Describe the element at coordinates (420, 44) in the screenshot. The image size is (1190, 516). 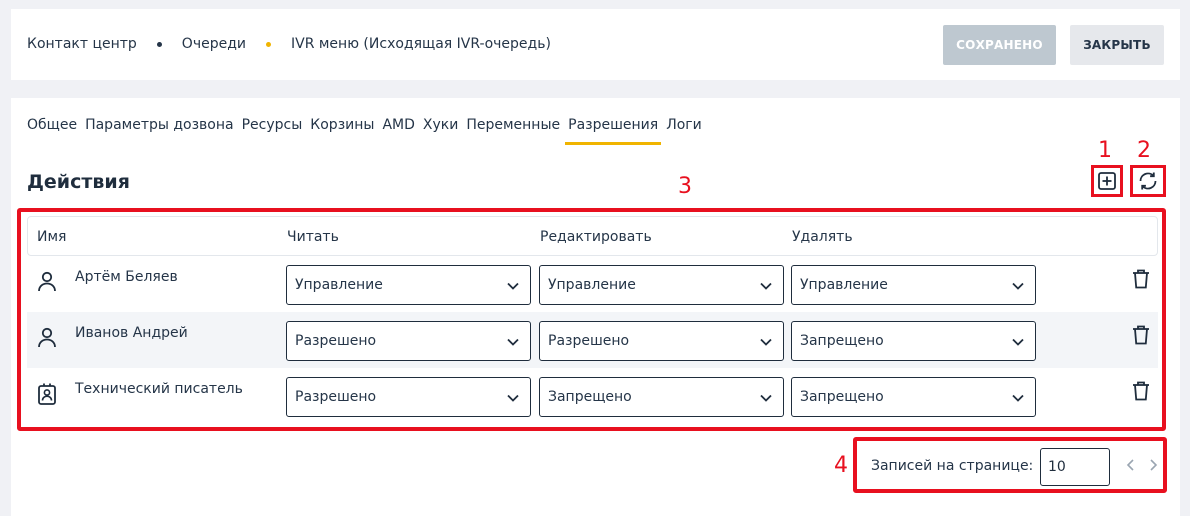
I see `breadcrumb-item-ivr-menu: IVR меню (Исходящая IVR-очередь)` at that location.